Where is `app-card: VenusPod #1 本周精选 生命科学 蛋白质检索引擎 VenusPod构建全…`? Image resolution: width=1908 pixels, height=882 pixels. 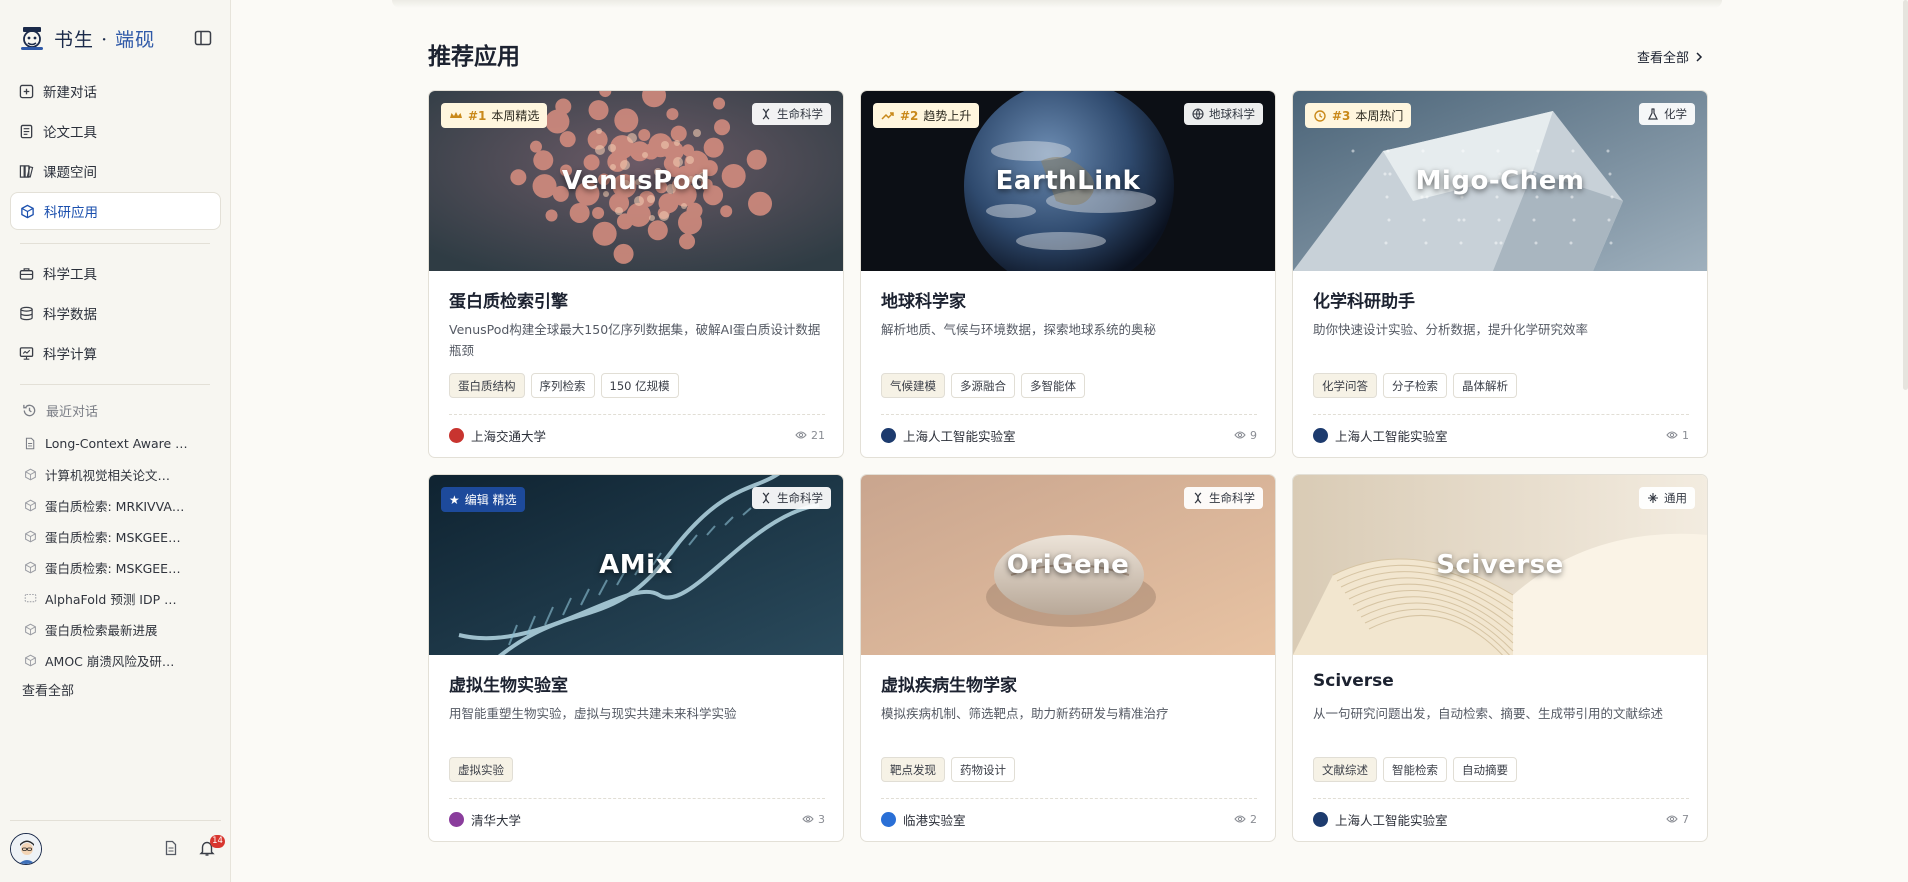 app-card: VenusPod #1 本周精选 生命科学 蛋白质检索引擎 VenusPod构建全… is located at coordinates (636, 274).